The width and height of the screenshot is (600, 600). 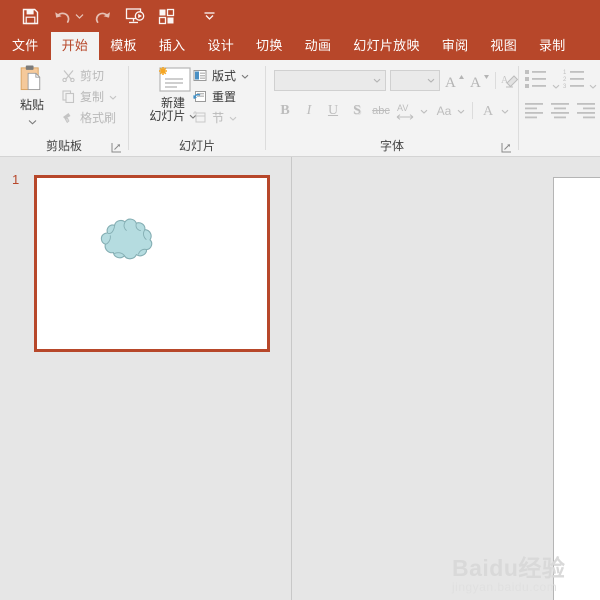 What do you see at coordinates (167, 16) in the screenshot?
I see `customize-layout-icon` at bounding box center [167, 16].